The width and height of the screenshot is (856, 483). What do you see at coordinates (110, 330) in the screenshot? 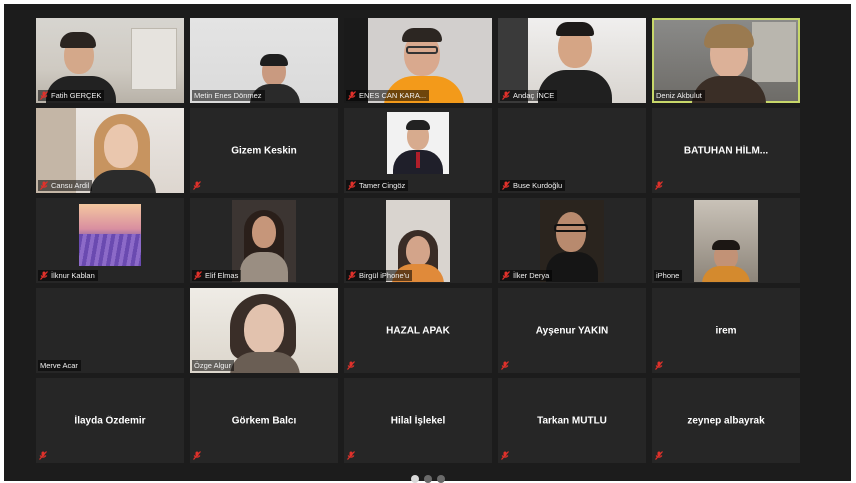
I see `participant-tile: Merve Acar` at bounding box center [110, 330].